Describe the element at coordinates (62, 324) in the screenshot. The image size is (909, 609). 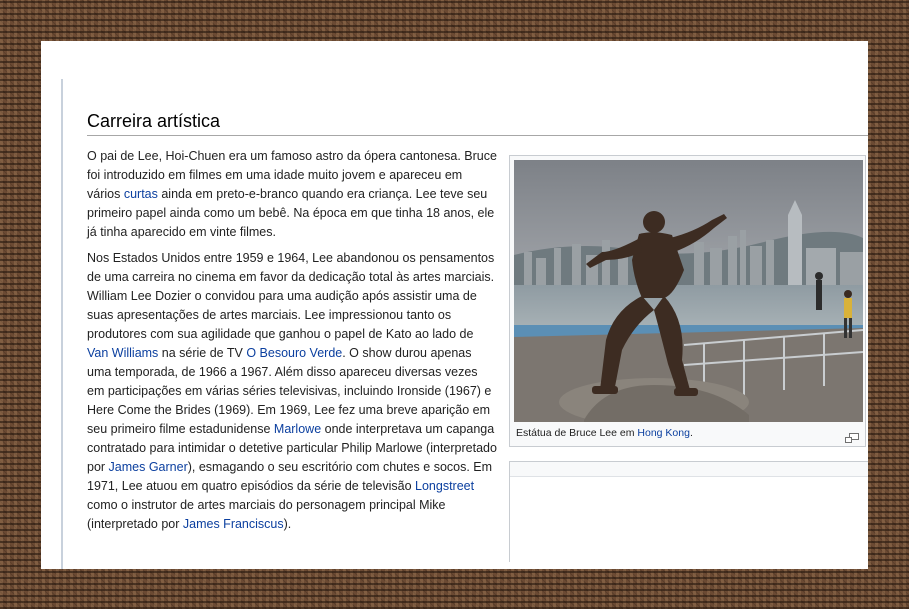
I see `content-left-border` at that location.